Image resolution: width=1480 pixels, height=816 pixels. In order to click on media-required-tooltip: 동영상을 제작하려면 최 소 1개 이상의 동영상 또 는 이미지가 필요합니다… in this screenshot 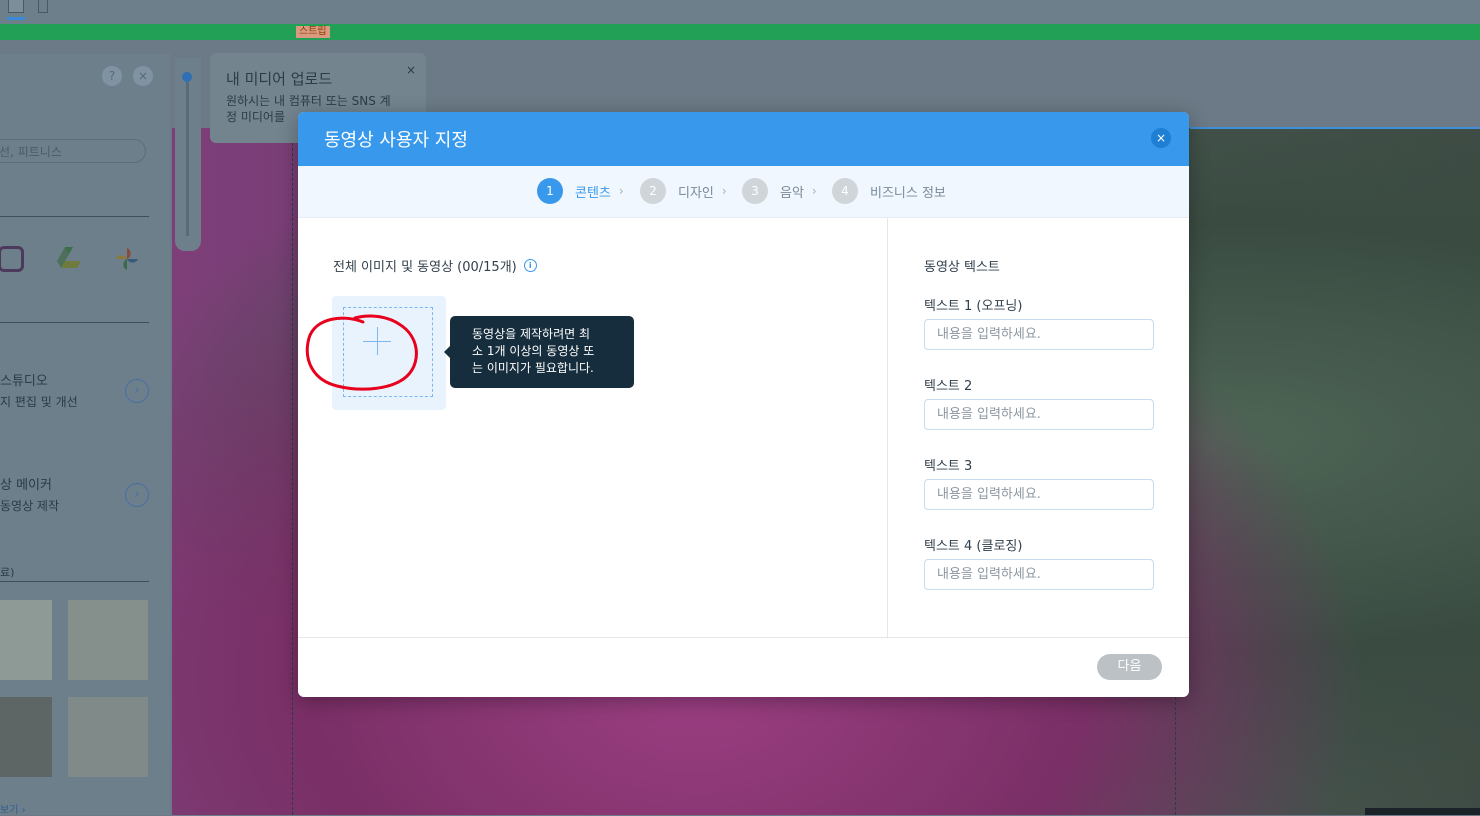, I will do `click(539, 352)`.